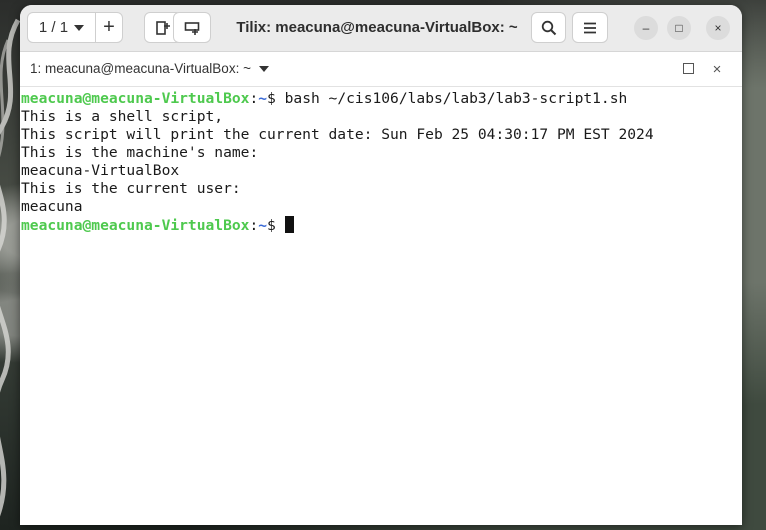  I want to click on main-menu-button, so click(590, 27).